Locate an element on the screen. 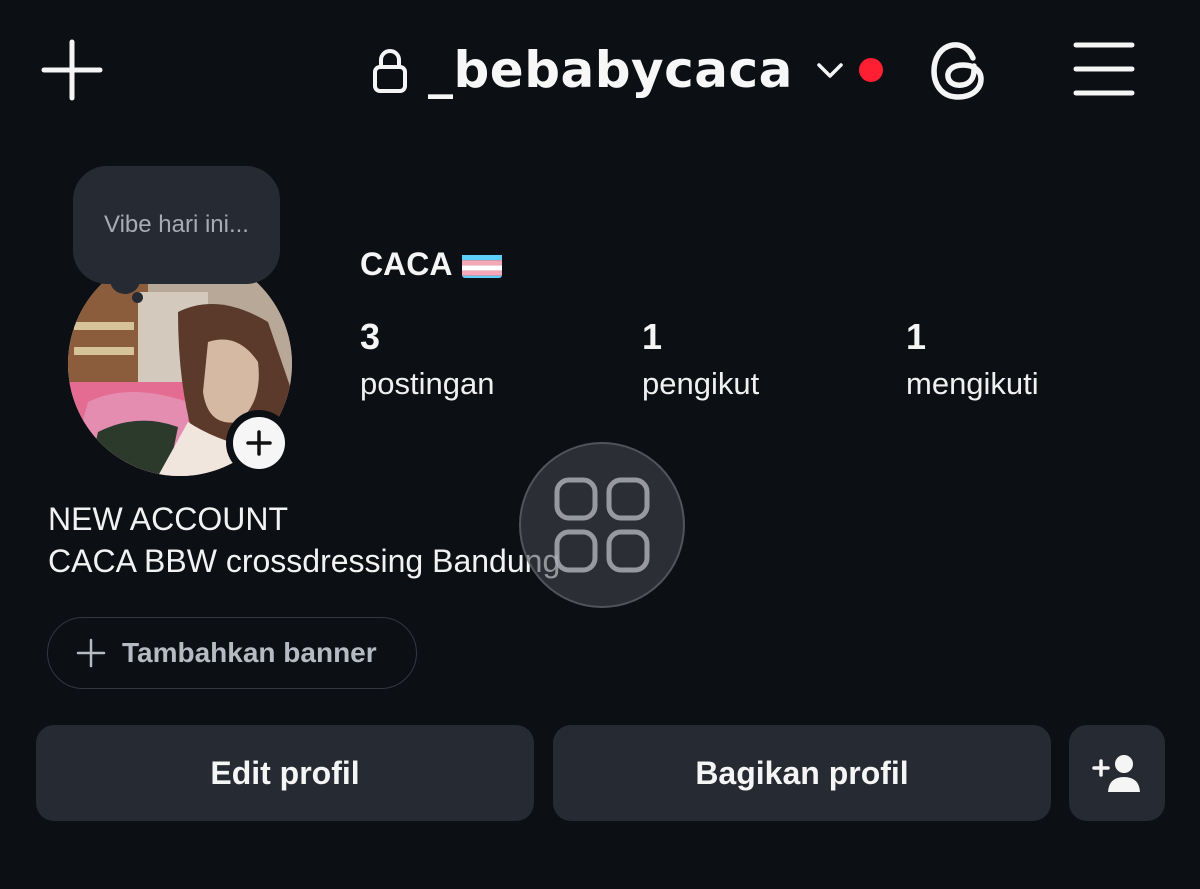 This screenshot has height=889, width=1200. stat-following-label: mengikuti is located at coordinates (972, 383).